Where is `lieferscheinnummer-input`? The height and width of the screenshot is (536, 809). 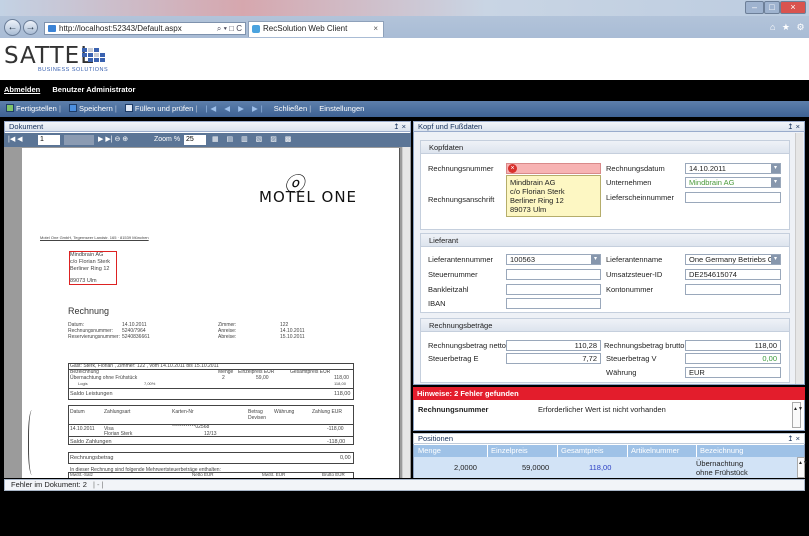
lieferscheinnummer-input is located at coordinates (733, 197).